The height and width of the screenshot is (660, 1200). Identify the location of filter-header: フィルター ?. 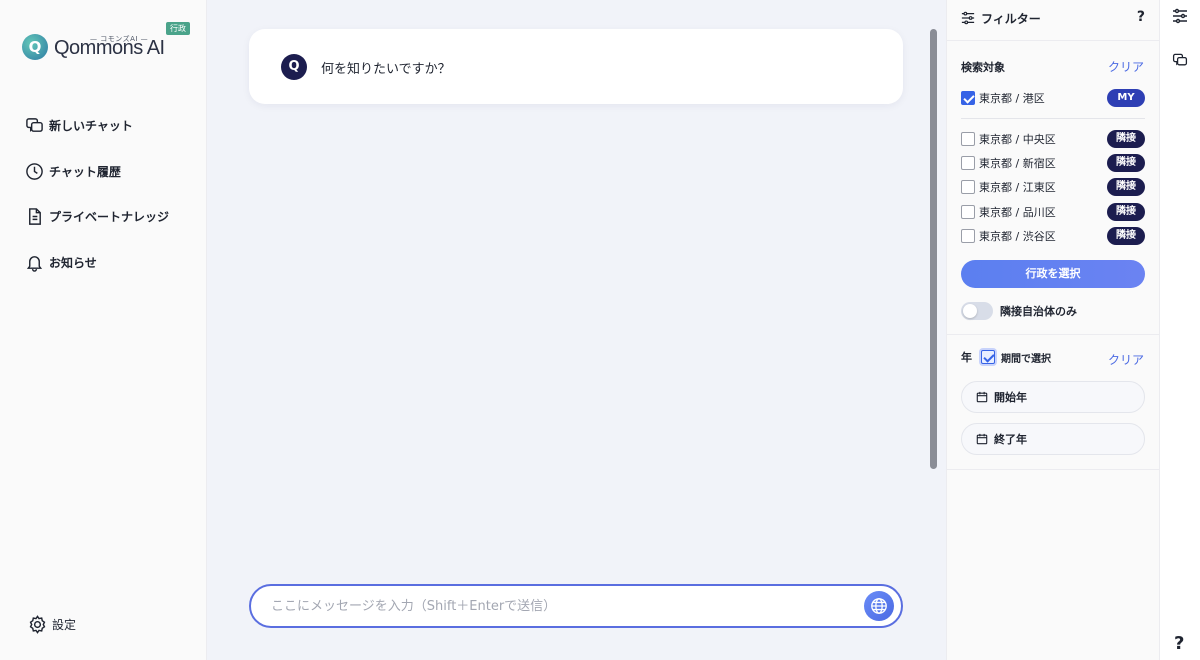
(1053, 18).